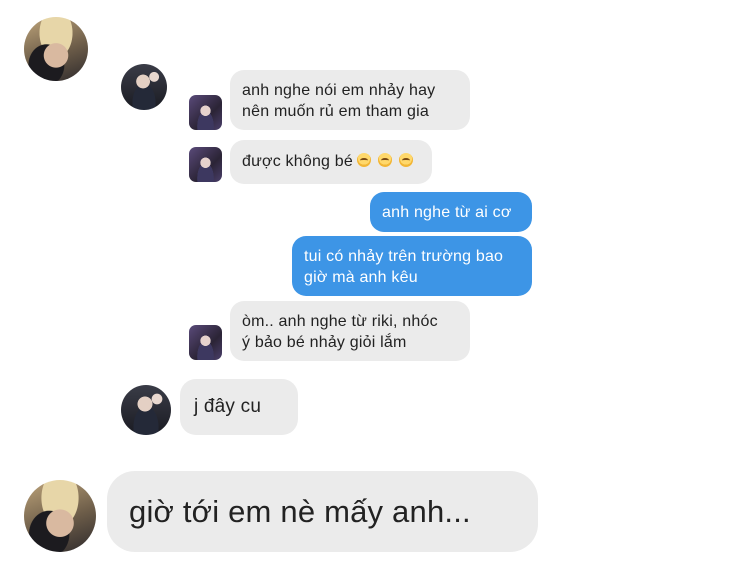 The image size is (750, 577). I want to click on message-line: òm.. anh nghe từ riki, nhóc, so click(340, 321).